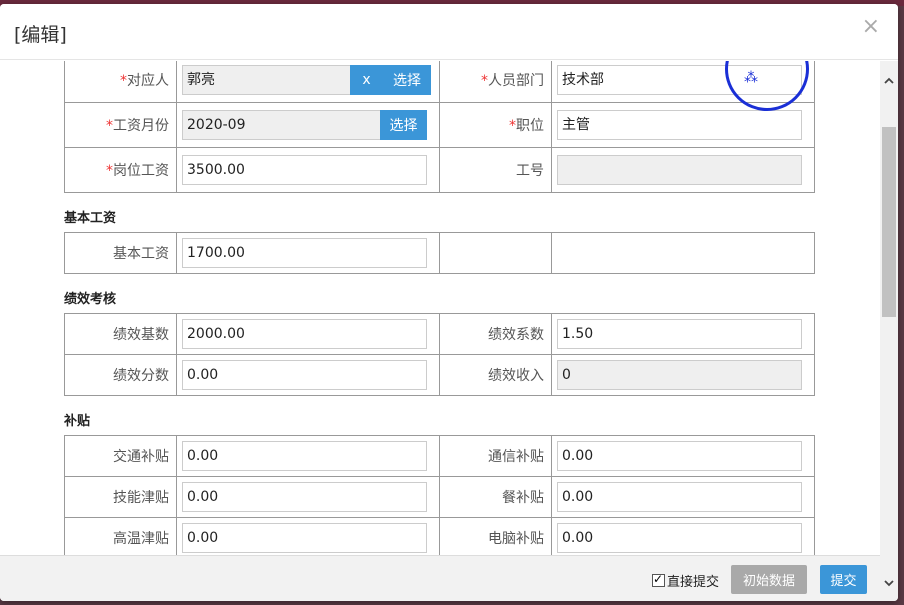  Describe the element at coordinates (871, 27) in the screenshot. I see `close-icon: ×` at that location.